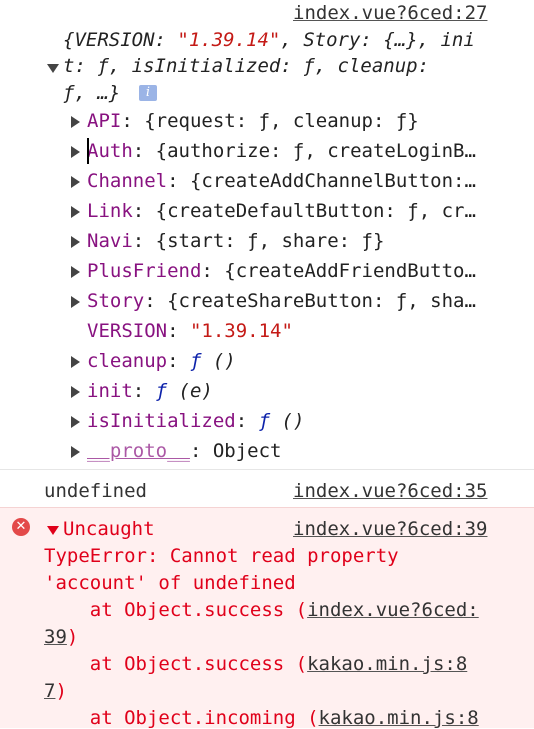 This screenshot has width=534, height=729. What do you see at coordinates (390, 529) in the screenshot?
I see `source-link: index.vue?6ced:39` at bounding box center [390, 529].